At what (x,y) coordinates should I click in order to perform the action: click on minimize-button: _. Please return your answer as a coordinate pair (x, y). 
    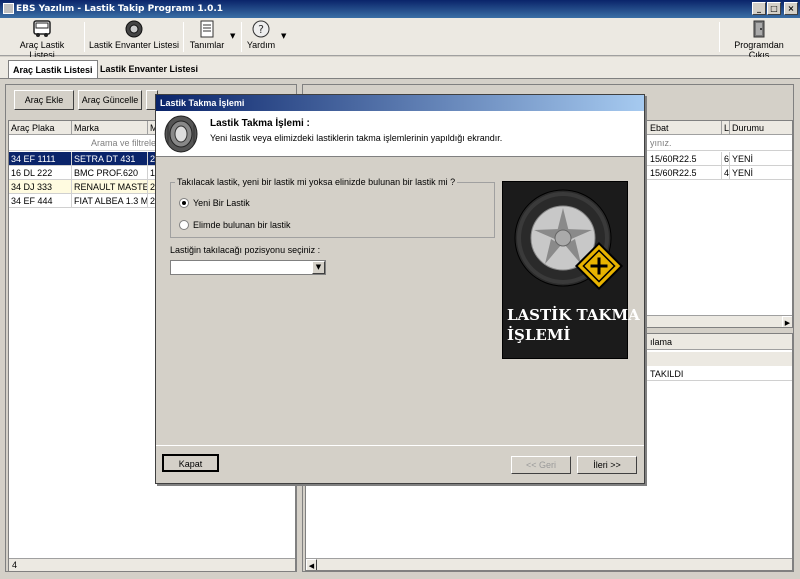
    Looking at the image, I should click on (759, 8).